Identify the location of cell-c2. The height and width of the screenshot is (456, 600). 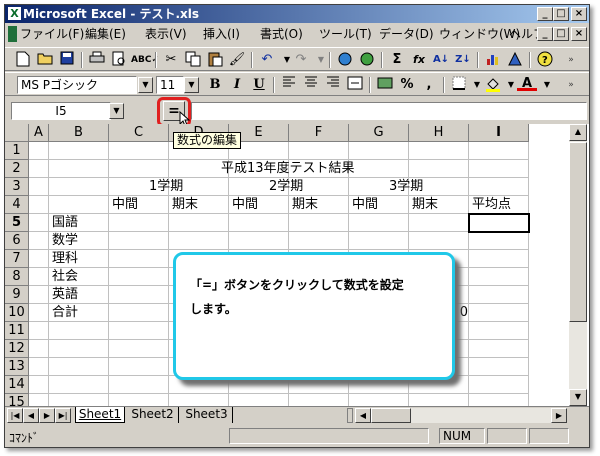
(139, 169).